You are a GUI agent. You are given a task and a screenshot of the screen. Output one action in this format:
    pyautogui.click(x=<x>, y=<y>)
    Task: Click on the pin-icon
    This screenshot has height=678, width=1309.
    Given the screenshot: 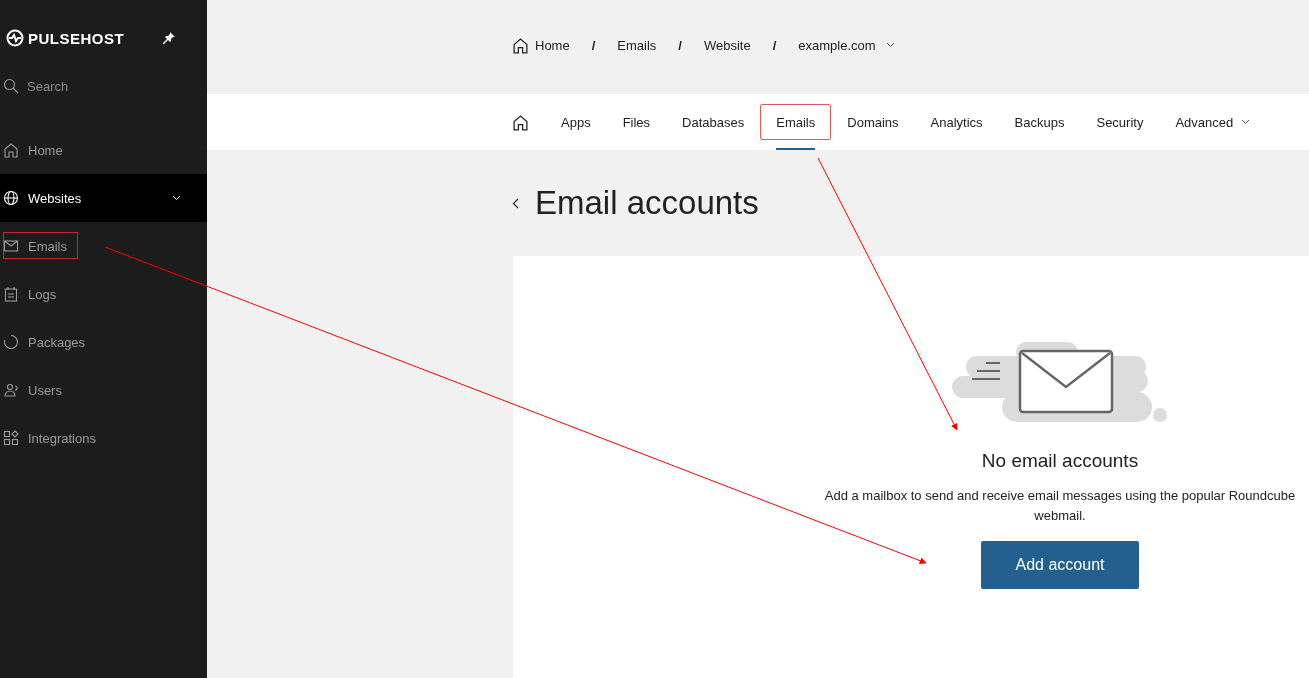 What is the action you would take?
    pyautogui.click(x=169, y=38)
    